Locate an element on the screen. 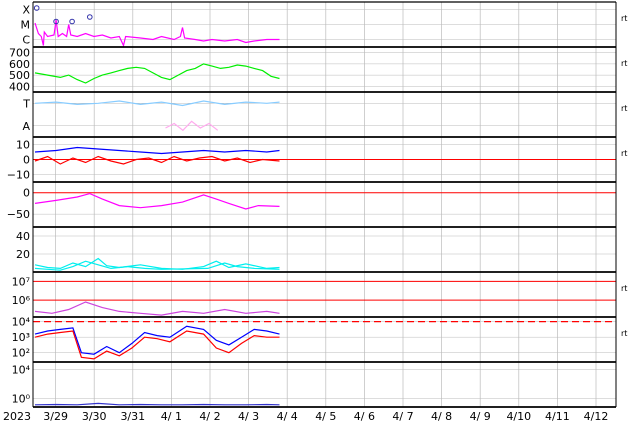 This screenshot has height=428, width=634. x-tick-label: 3/30 is located at coordinates (94, 416).